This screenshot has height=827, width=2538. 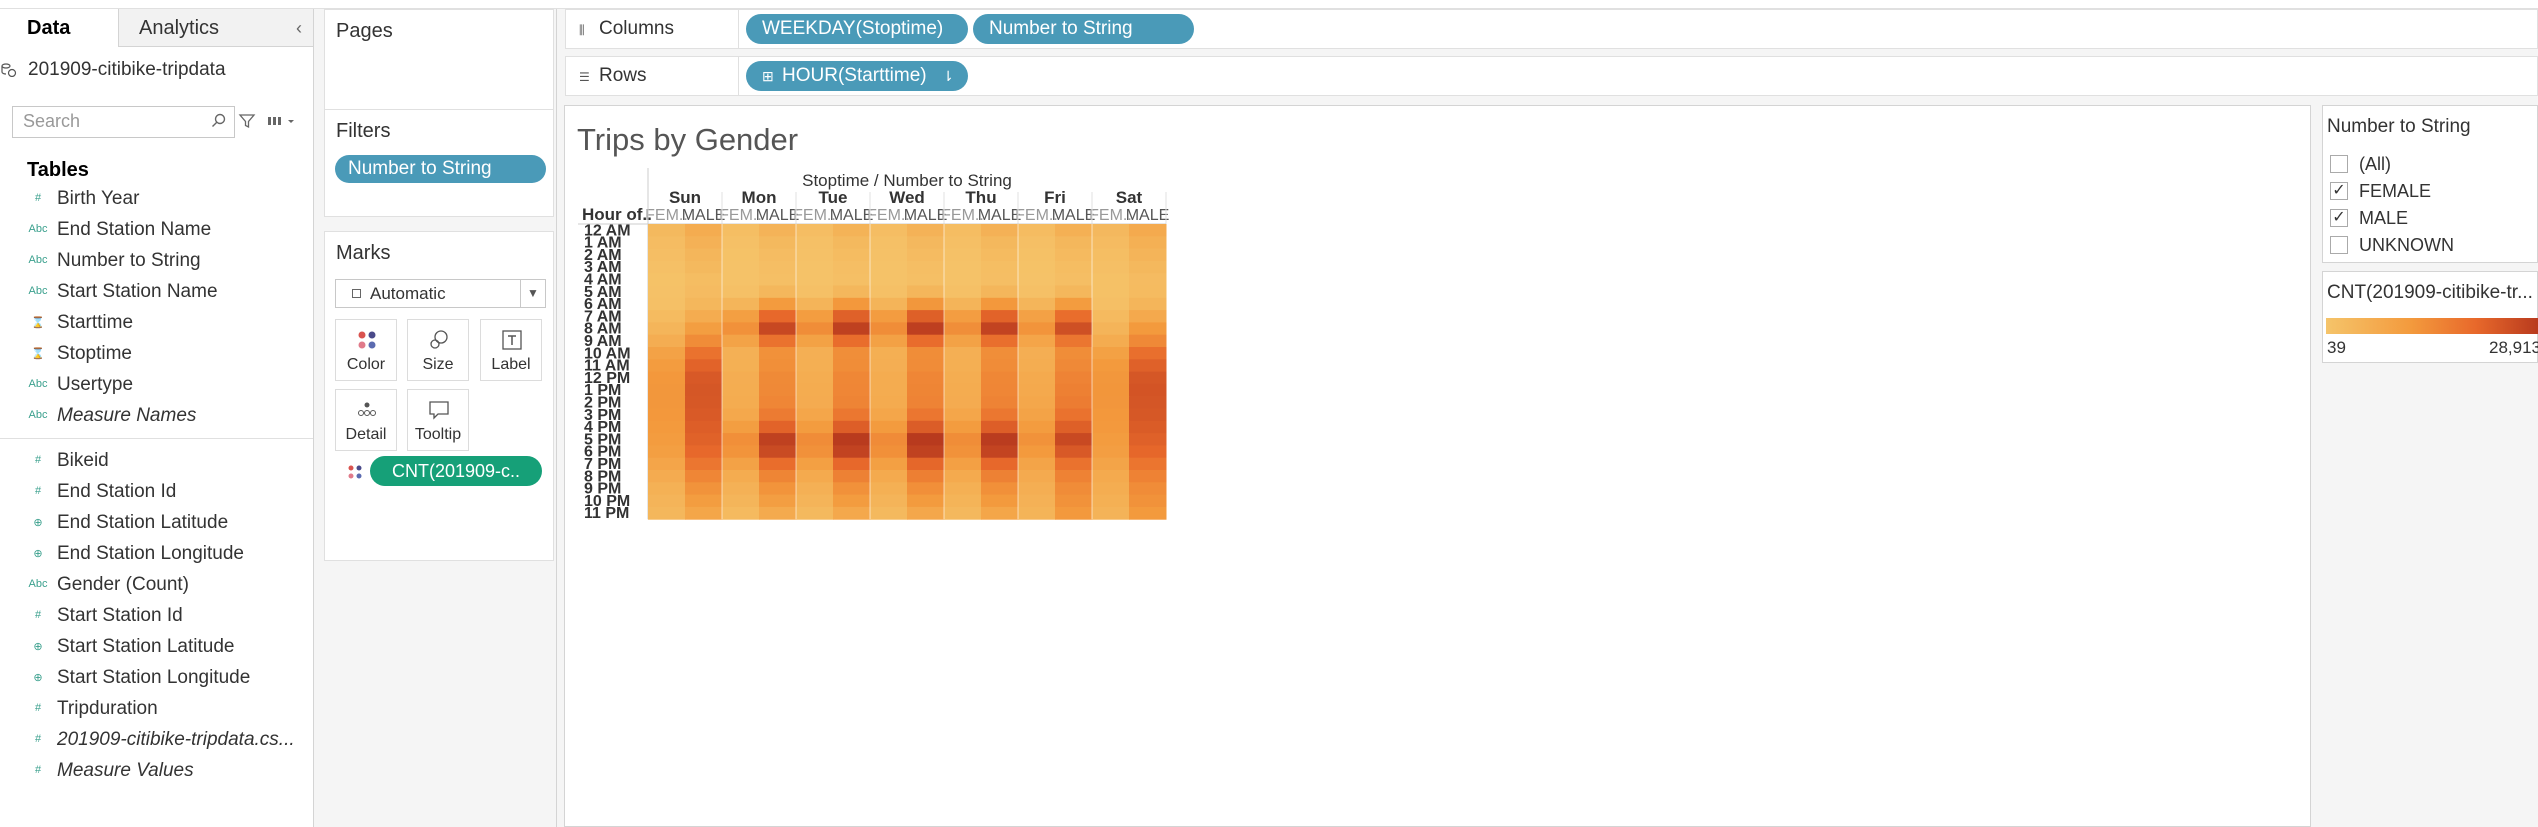 I want to click on pill-number-to-string: Number to String, so click(x=1083, y=29).